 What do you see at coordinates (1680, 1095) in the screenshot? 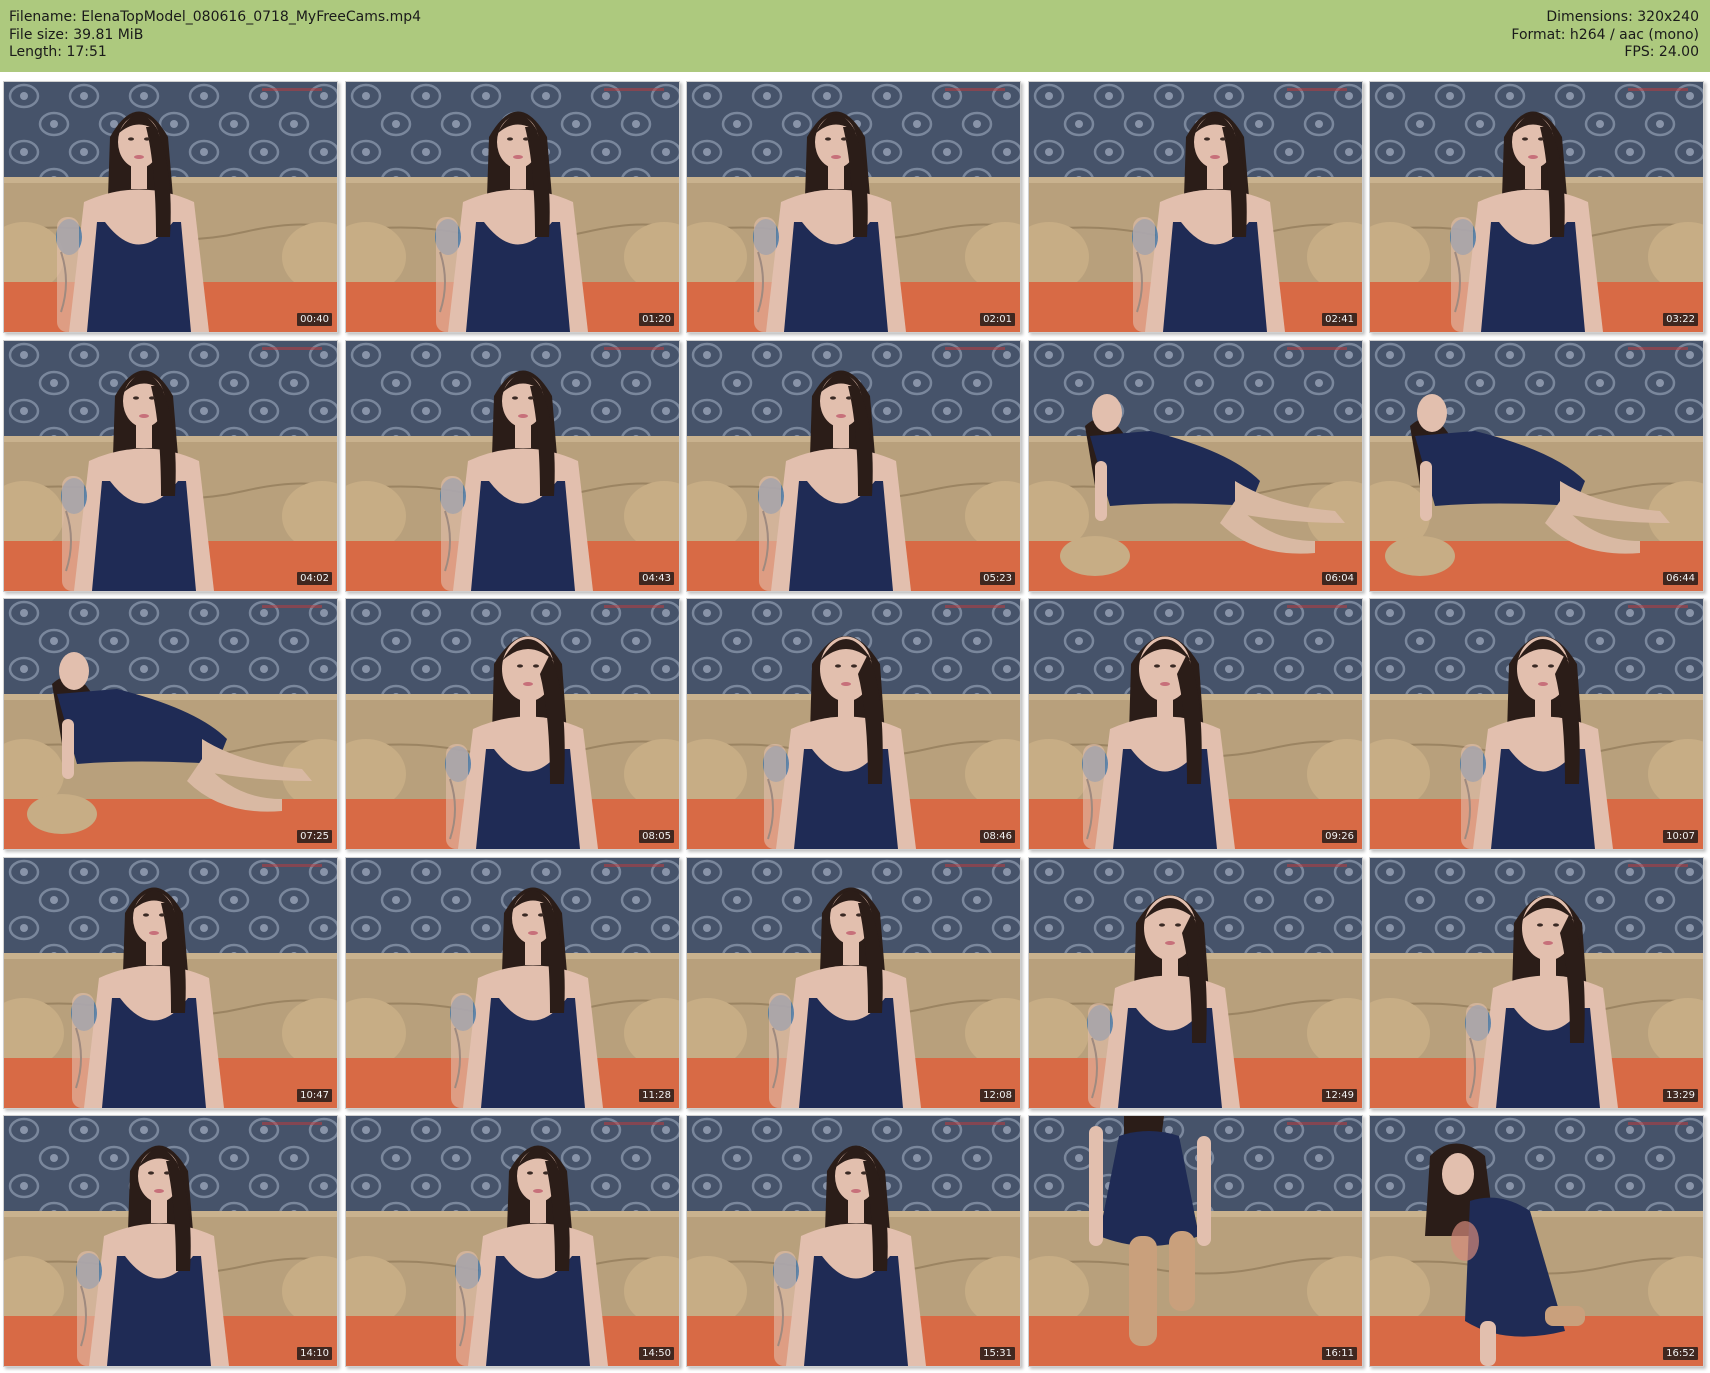
I see `thumbnail-timestamp: 13:29` at bounding box center [1680, 1095].